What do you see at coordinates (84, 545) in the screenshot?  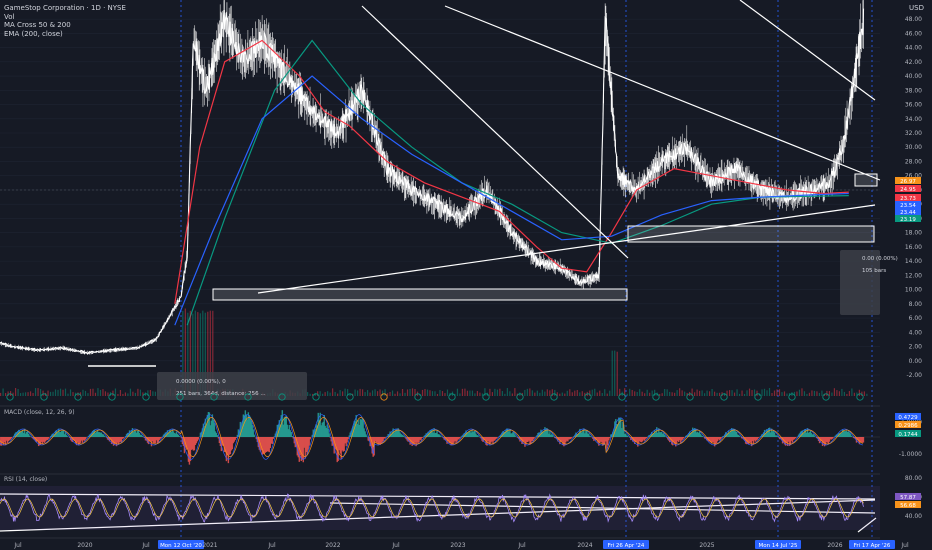 I see `time-tick-label: 2020` at bounding box center [84, 545].